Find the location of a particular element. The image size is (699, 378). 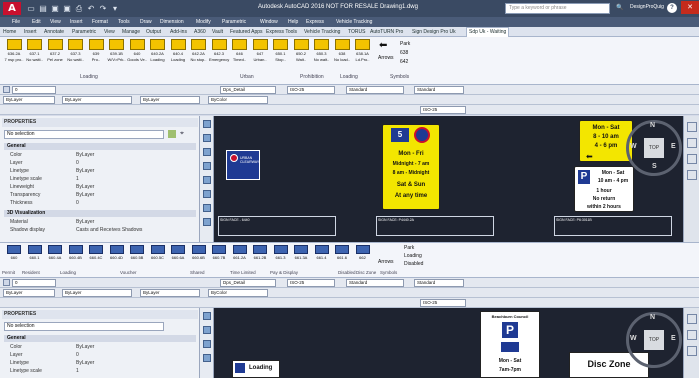

ribbon-sign-button: 637.1 No waiti.. is located at coordinates (35, 51).